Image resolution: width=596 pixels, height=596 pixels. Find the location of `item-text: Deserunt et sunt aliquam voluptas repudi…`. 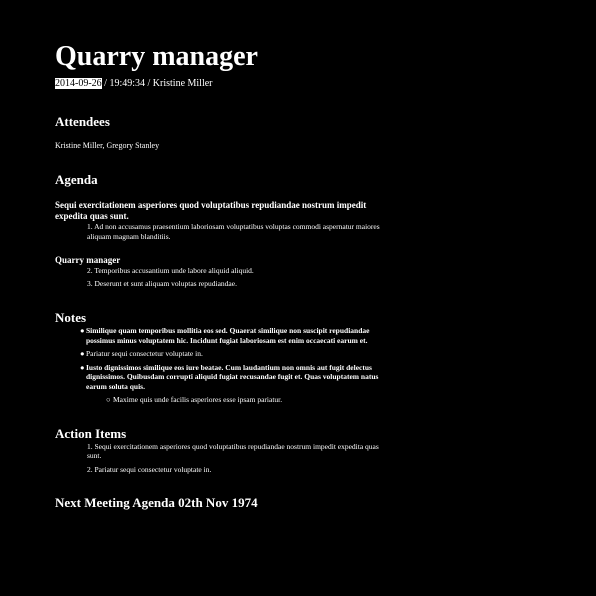

item-text: Deserunt et sunt aliquam voluptas repudi… is located at coordinates (165, 283).